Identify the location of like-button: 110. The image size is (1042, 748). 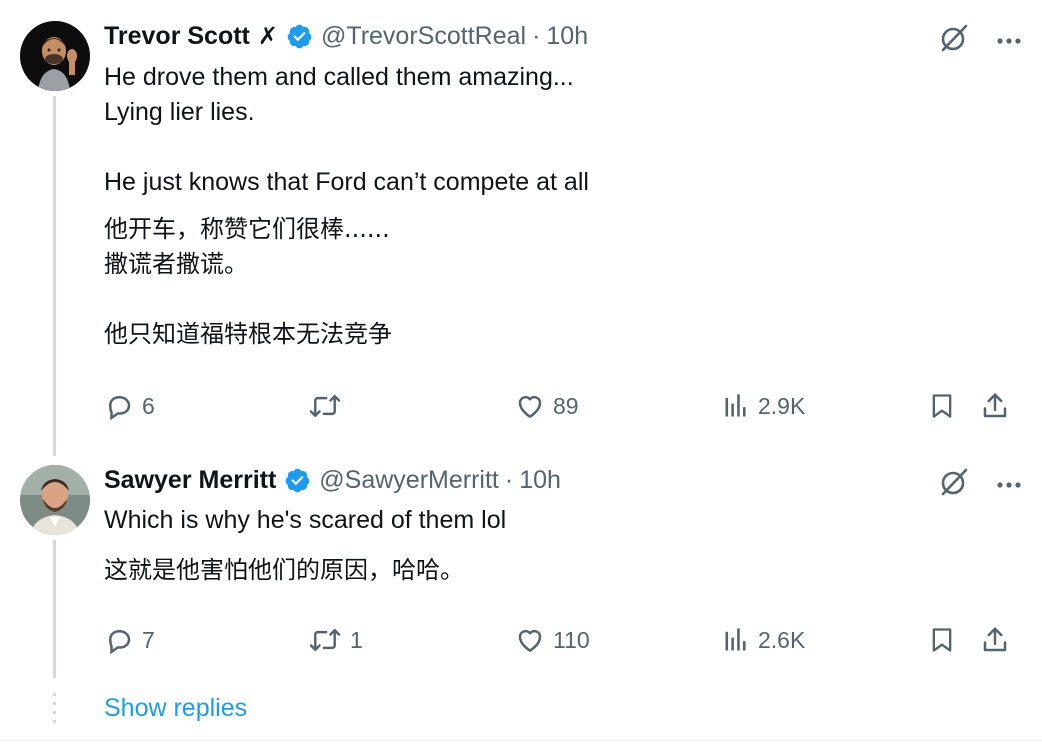
(552, 640).